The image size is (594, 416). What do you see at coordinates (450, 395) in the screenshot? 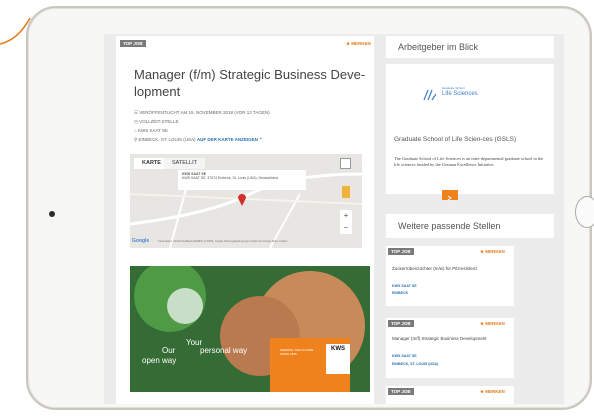
I see `job-card-3: TOP JOB ★ MERKEN` at bounding box center [450, 395].